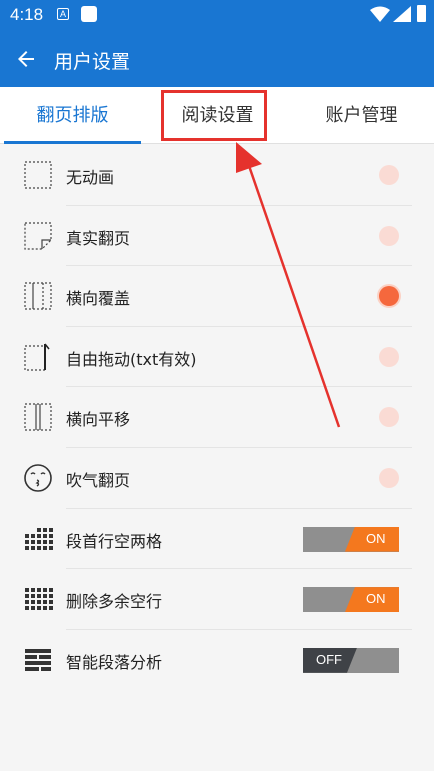 This screenshot has height=771, width=434. What do you see at coordinates (38, 175) in the screenshot?
I see `dotted-rect-icon` at bounding box center [38, 175].